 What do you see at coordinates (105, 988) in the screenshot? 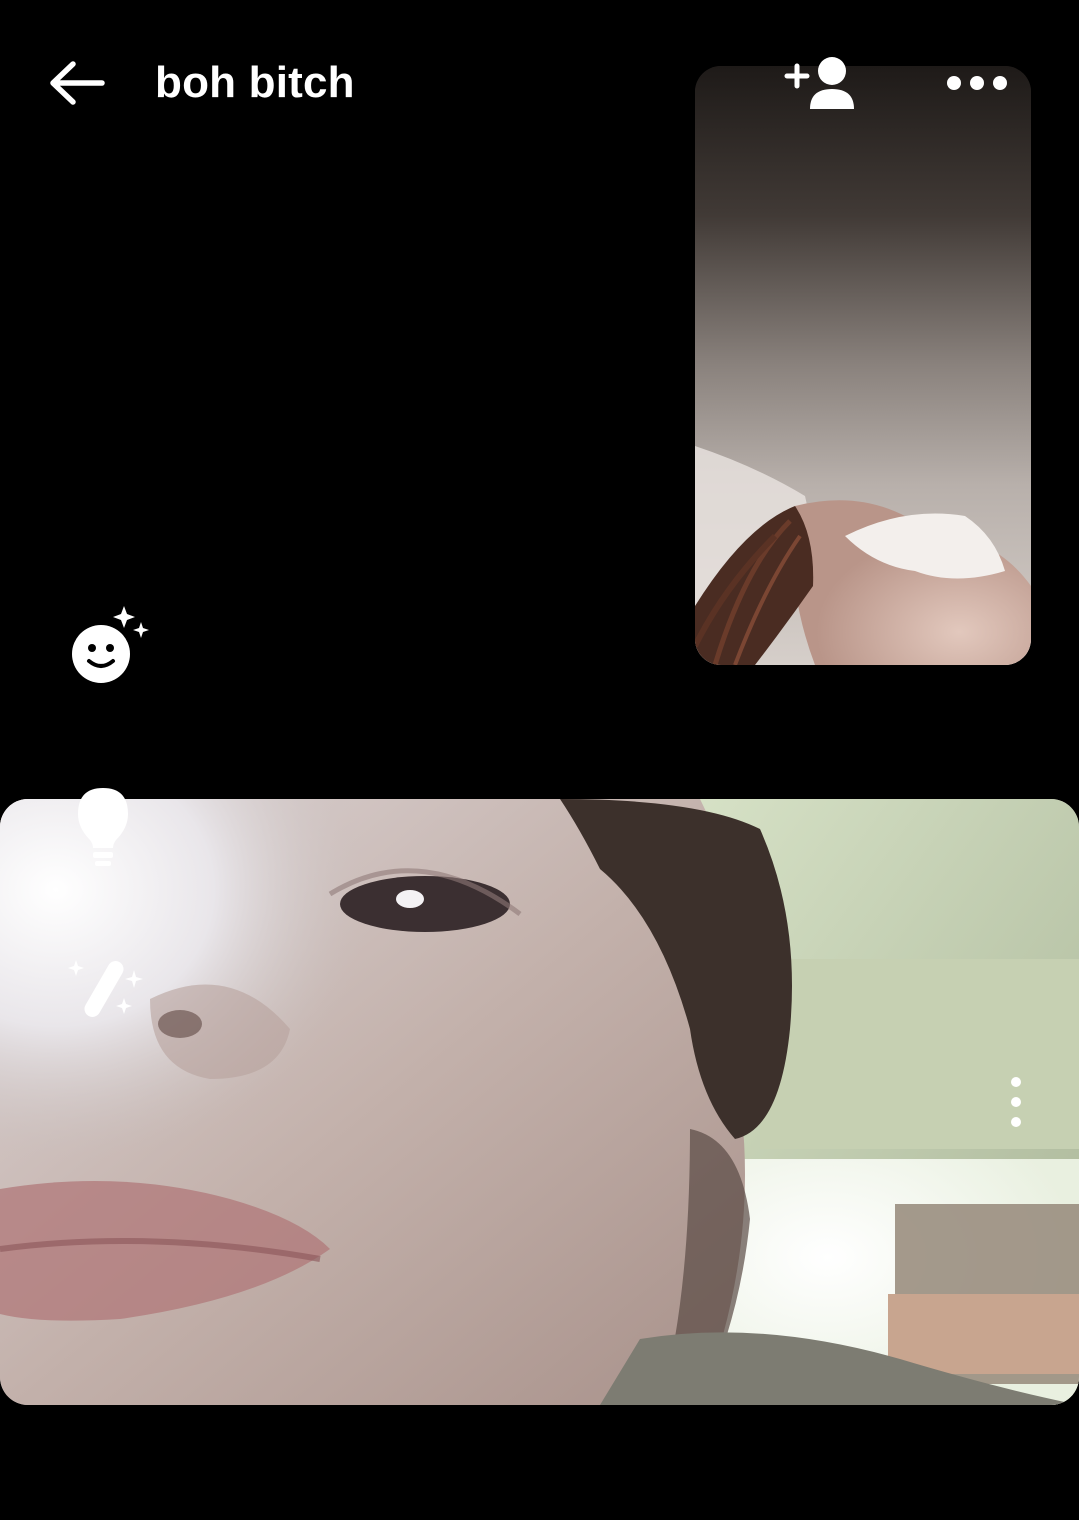
I see `magic-wand-icon` at bounding box center [105, 988].